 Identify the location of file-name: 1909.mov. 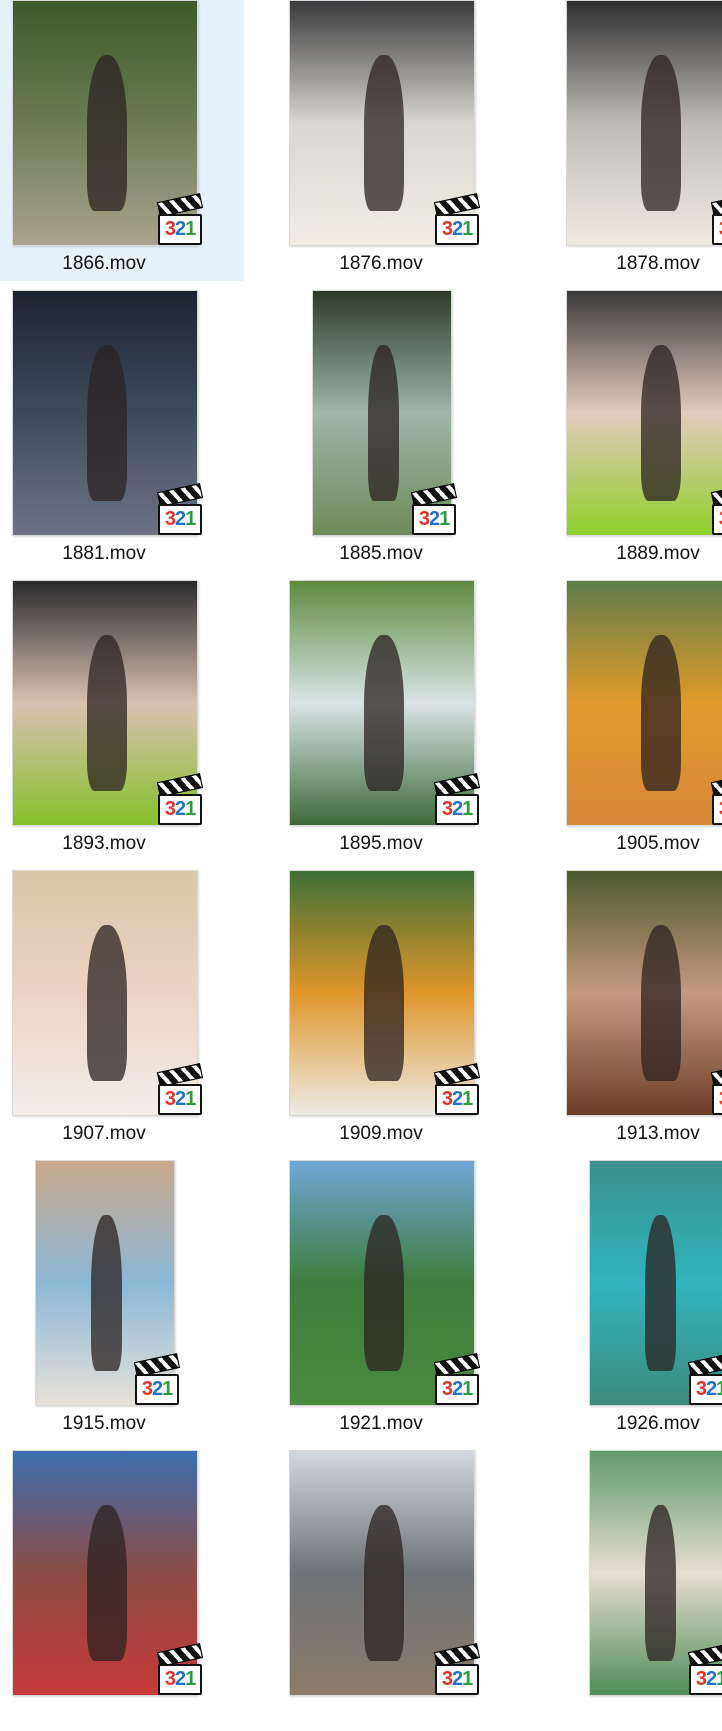
(381, 1134).